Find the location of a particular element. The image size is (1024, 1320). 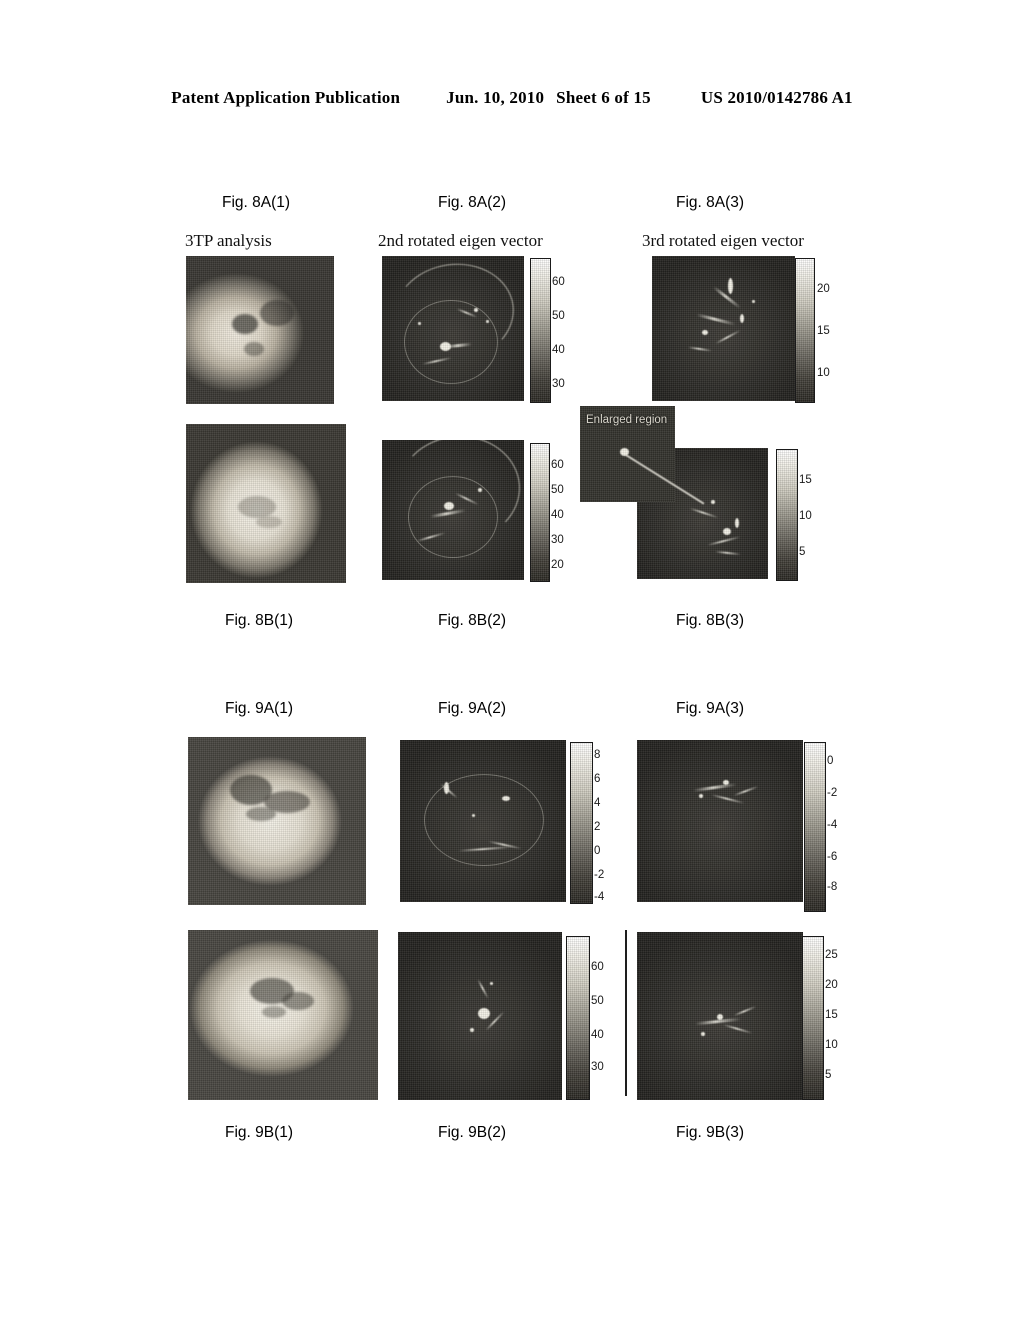

tick-9a2-4: 0 is located at coordinates (597, 851).